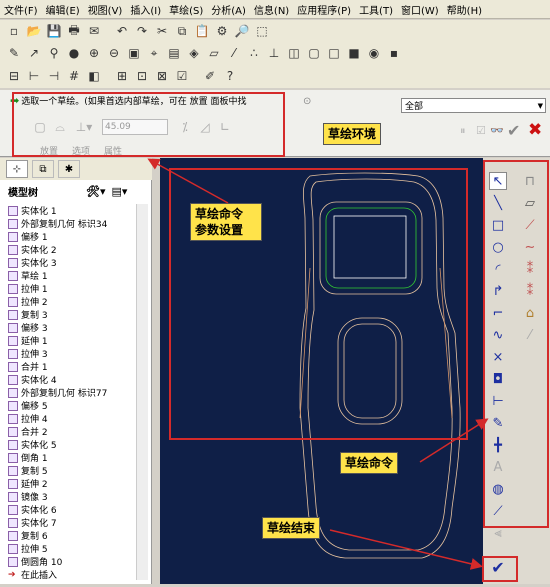 This screenshot has width=550, height=587. I want to click on check-icon: ☑, so click(182, 76).